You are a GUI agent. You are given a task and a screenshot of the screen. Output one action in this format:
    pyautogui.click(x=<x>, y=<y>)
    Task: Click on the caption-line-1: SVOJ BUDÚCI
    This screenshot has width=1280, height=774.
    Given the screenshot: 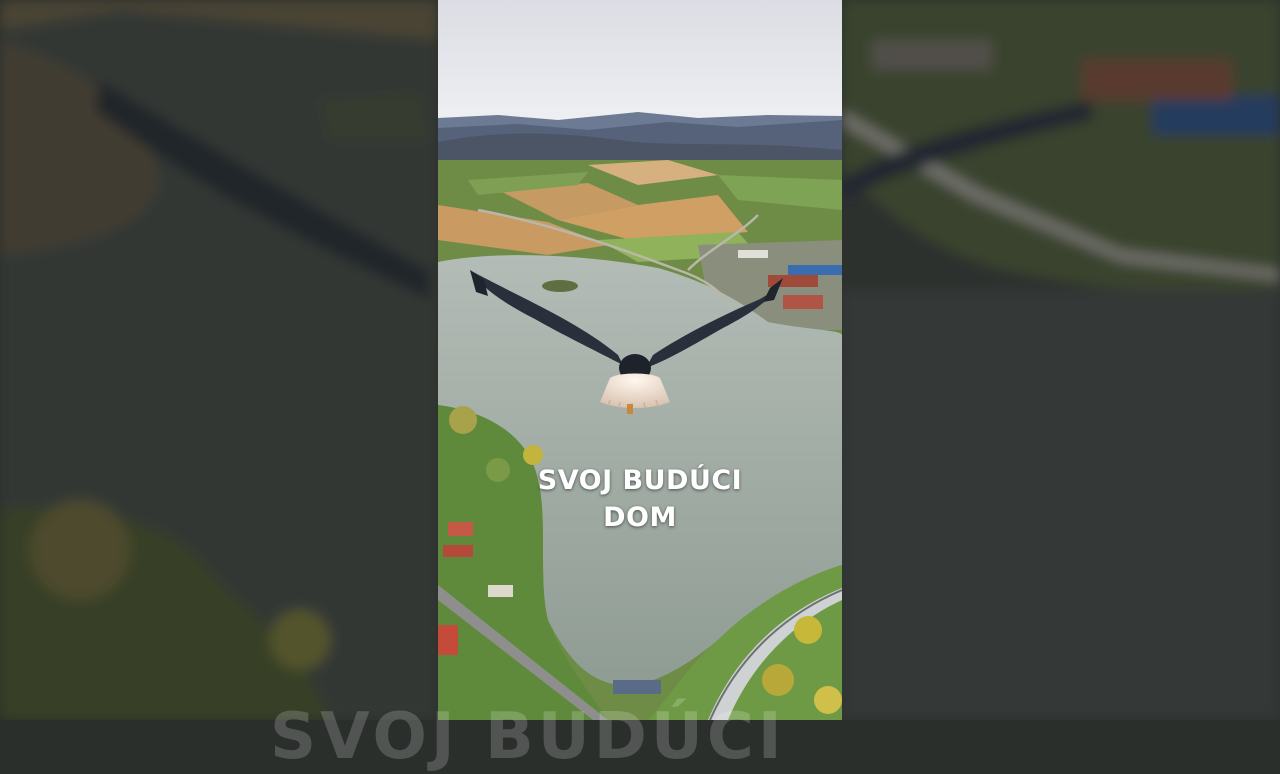 What is the action you would take?
    pyautogui.click(x=640, y=480)
    